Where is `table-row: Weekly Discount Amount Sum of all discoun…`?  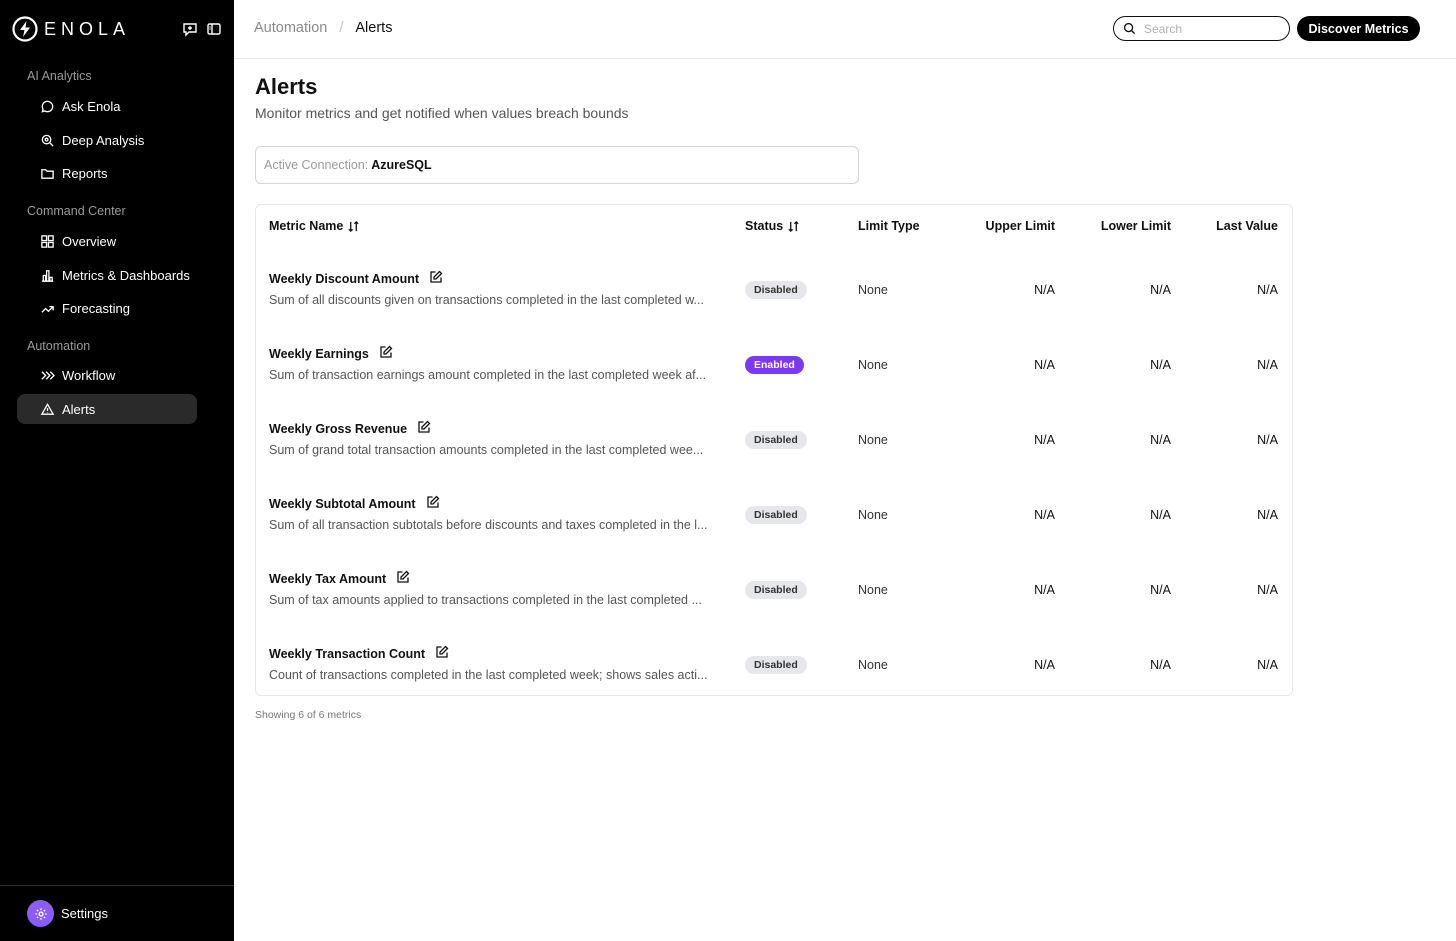 table-row: Weekly Discount Amount Sum of all discoun… is located at coordinates (774, 289).